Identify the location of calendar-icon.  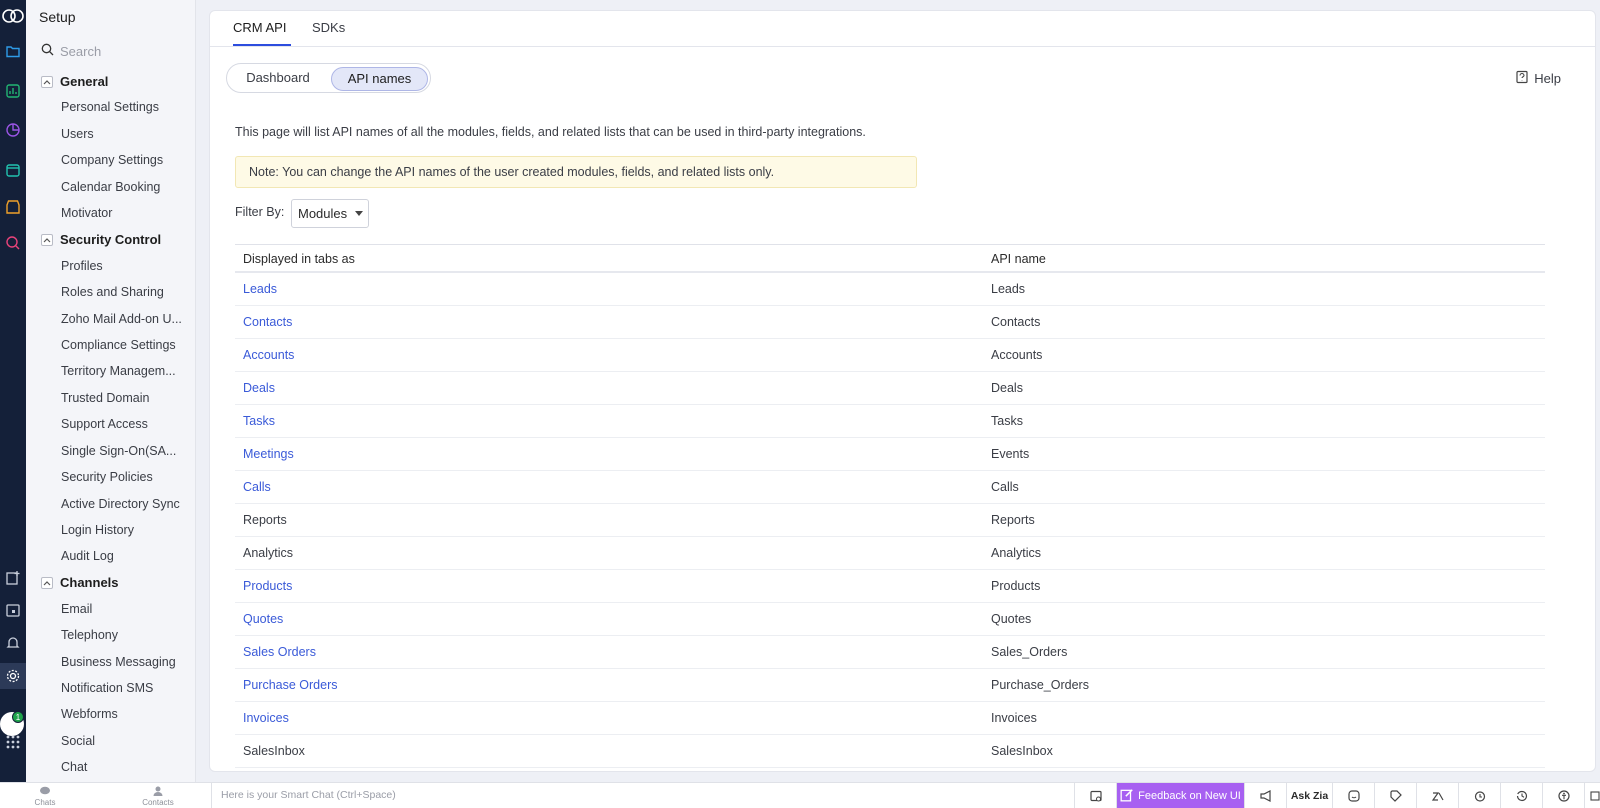
(13, 610).